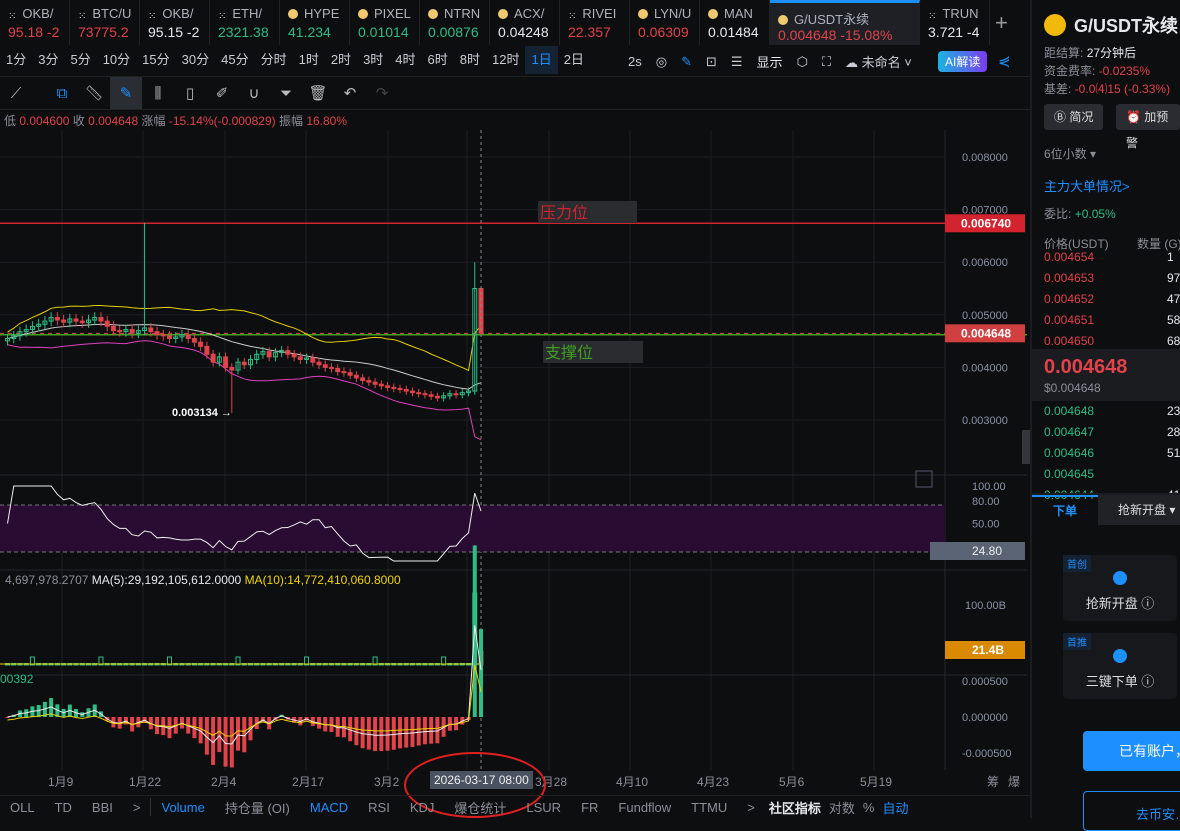  I want to click on magnet-icon: ∪, so click(254, 93).